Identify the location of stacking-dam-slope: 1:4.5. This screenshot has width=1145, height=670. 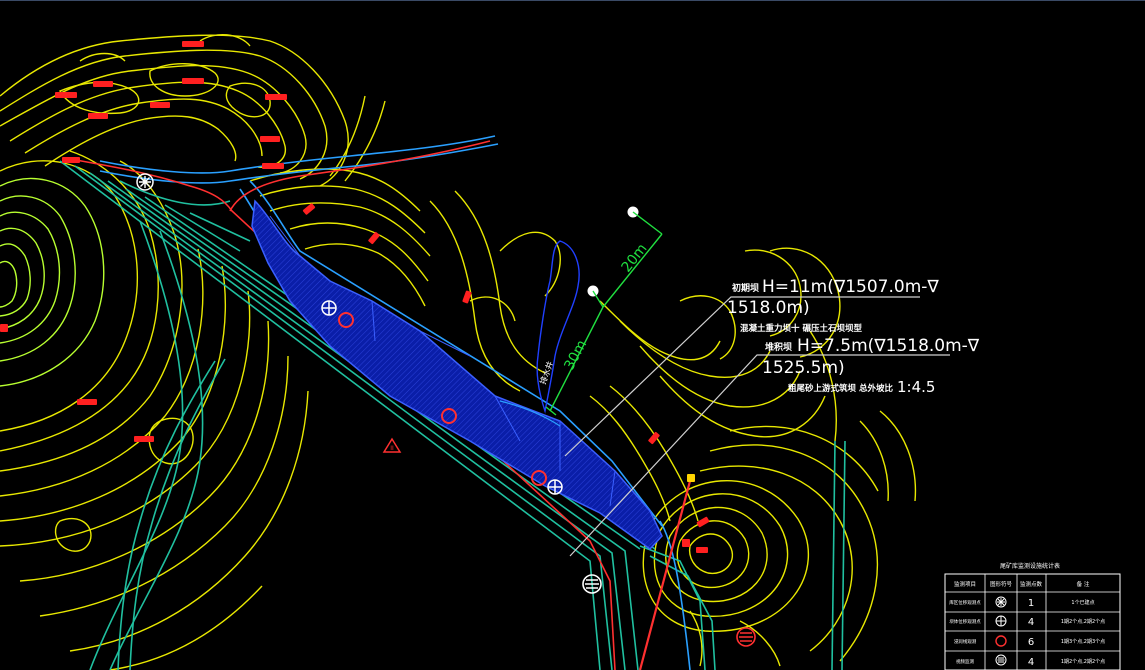
(916, 387).